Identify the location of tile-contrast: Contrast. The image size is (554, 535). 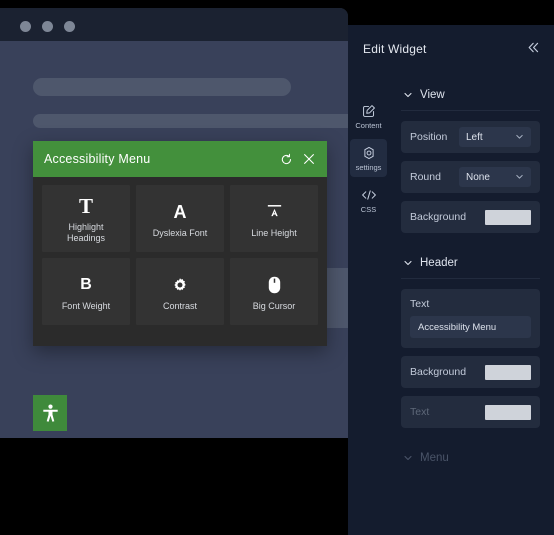
(180, 291).